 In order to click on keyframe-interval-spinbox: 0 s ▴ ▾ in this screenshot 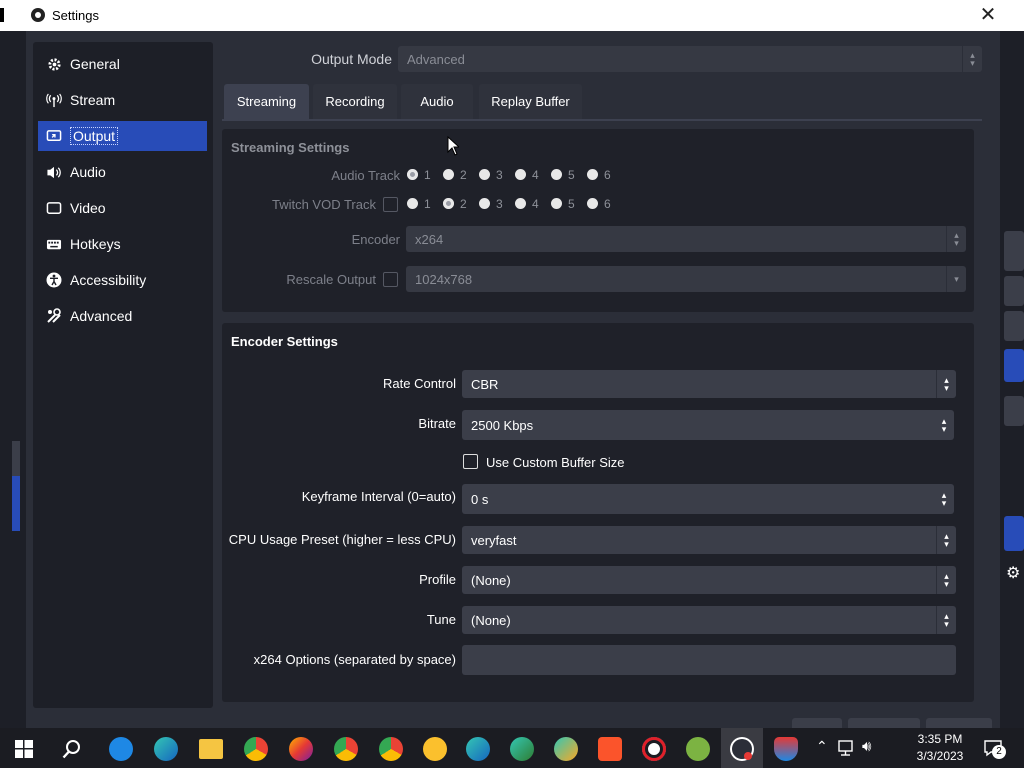, I will do `click(708, 499)`.